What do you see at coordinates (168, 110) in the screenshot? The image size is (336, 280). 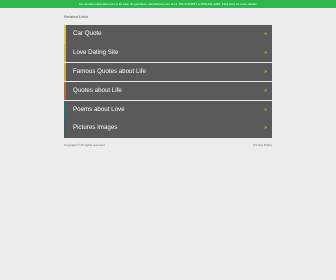 I see `link-item-poems-about-love: Poems about Love »` at bounding box center [168, 110].